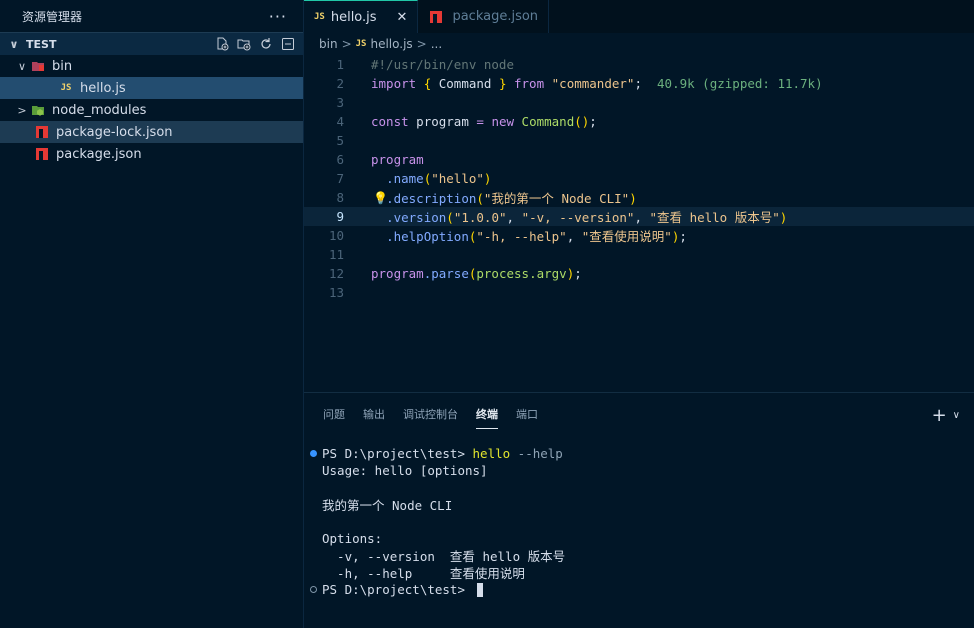  I want to click on tab-hello-js: JS hello.js ✕, so click(361, 16).